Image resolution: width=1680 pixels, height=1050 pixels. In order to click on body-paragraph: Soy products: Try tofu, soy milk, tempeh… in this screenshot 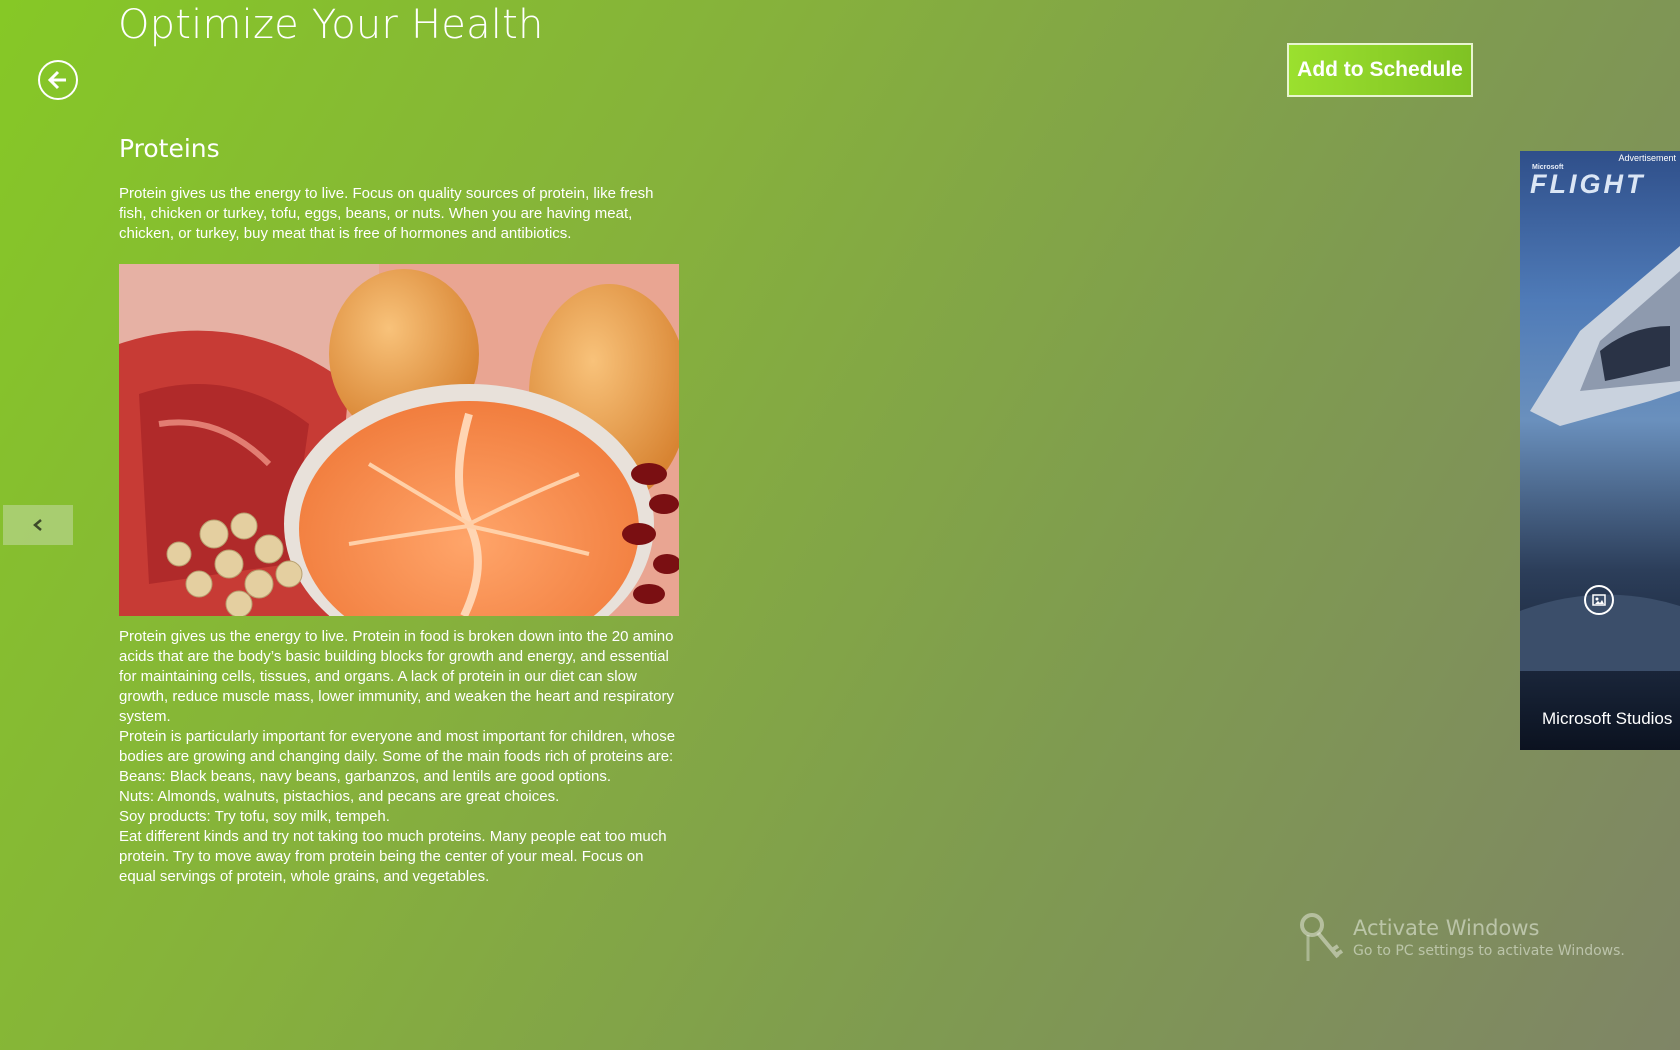, I will do `click(254, 816)`.